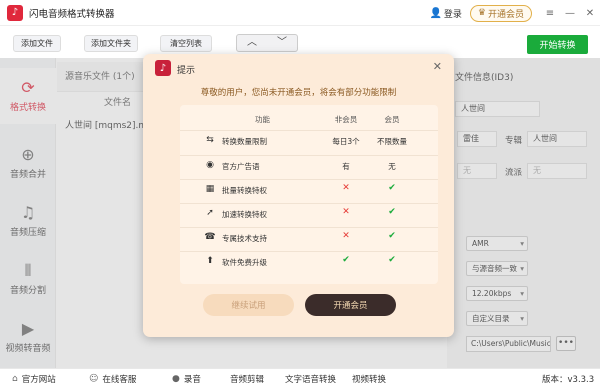  I want to click on move-arrows: ︿ ﹀, so click(267, 43).